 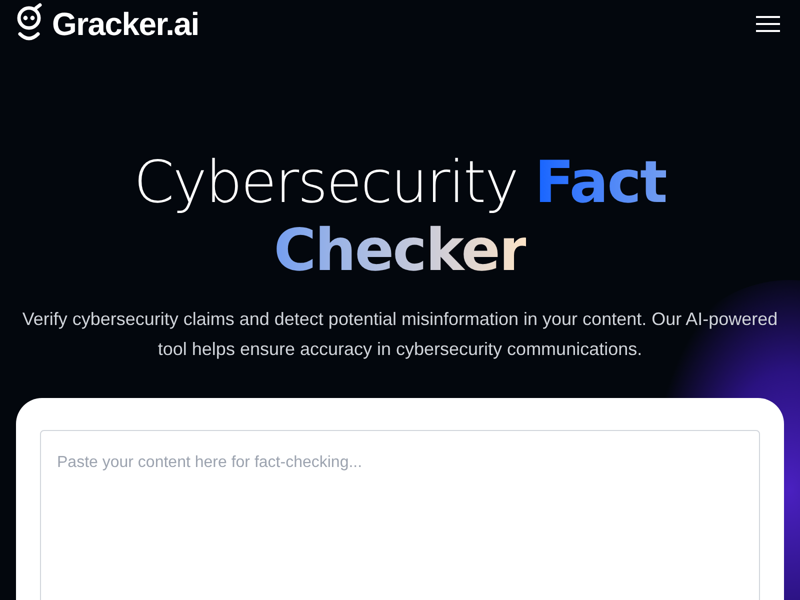 I want to click on hero-subtitle: Verify cybersecurity claims and detect potential misinformation in your content. Our AI-powered tool helps ensure accuracy in cybersecurity communications., so click(x=400, y=334).